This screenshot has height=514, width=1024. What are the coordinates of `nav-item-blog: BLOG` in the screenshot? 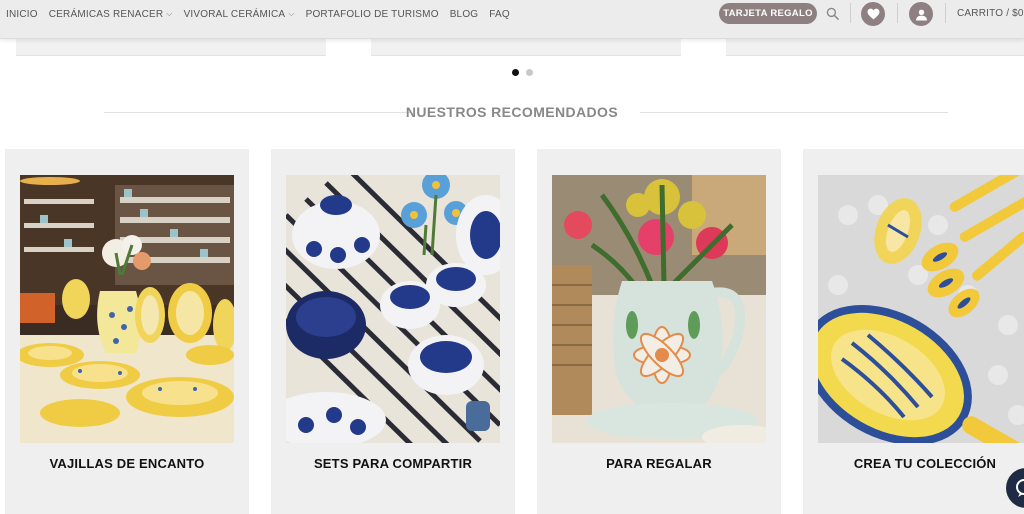 It's located at (464, 14).